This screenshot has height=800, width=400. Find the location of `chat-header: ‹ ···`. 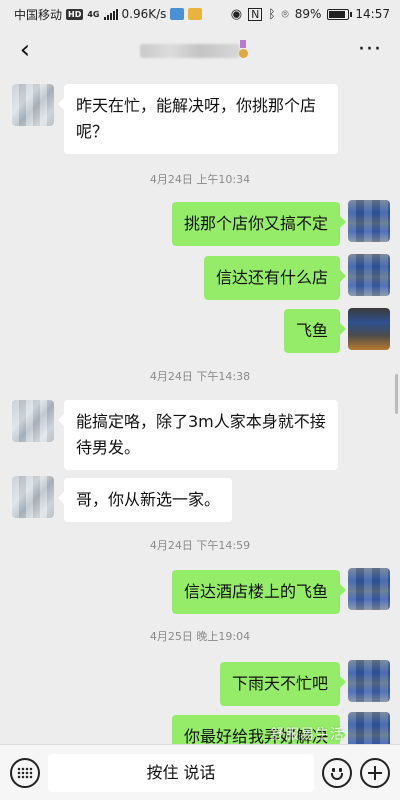

chat-header: ‹ ··· is located at coordinates (200, 51).